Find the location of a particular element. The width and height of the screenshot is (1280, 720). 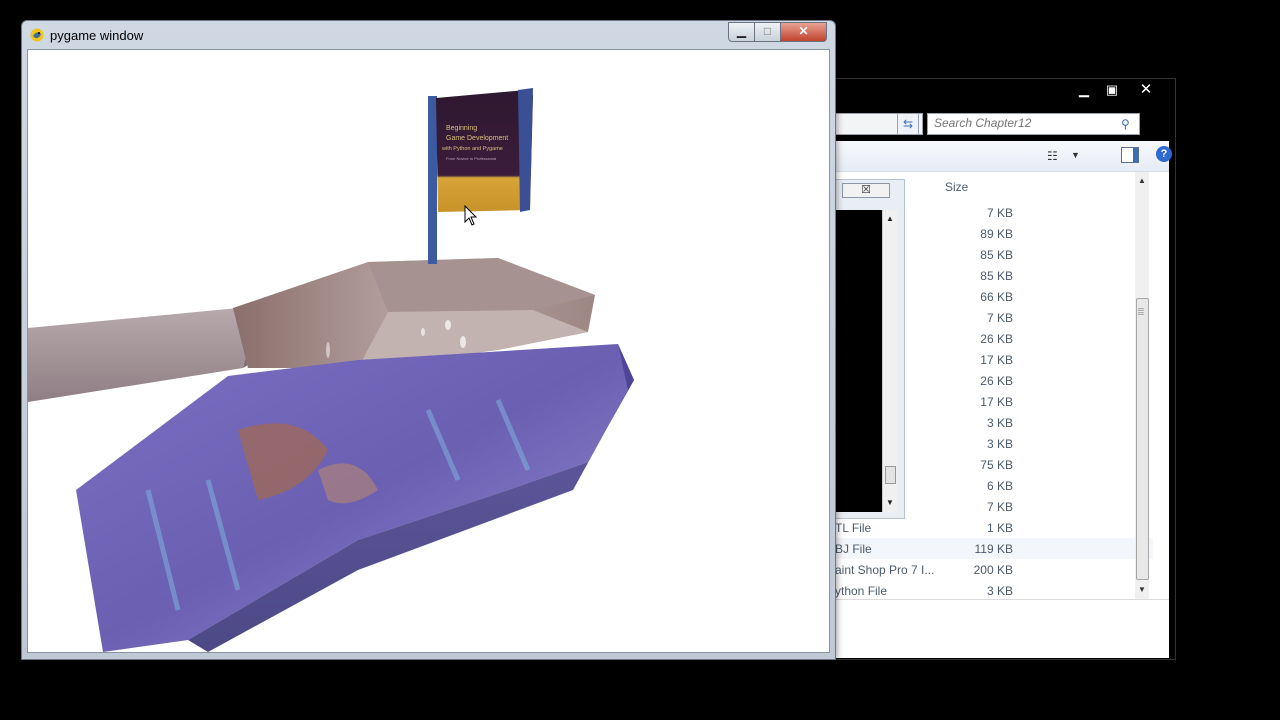

file-size: 6 KB is located at coordinates (999, 486).